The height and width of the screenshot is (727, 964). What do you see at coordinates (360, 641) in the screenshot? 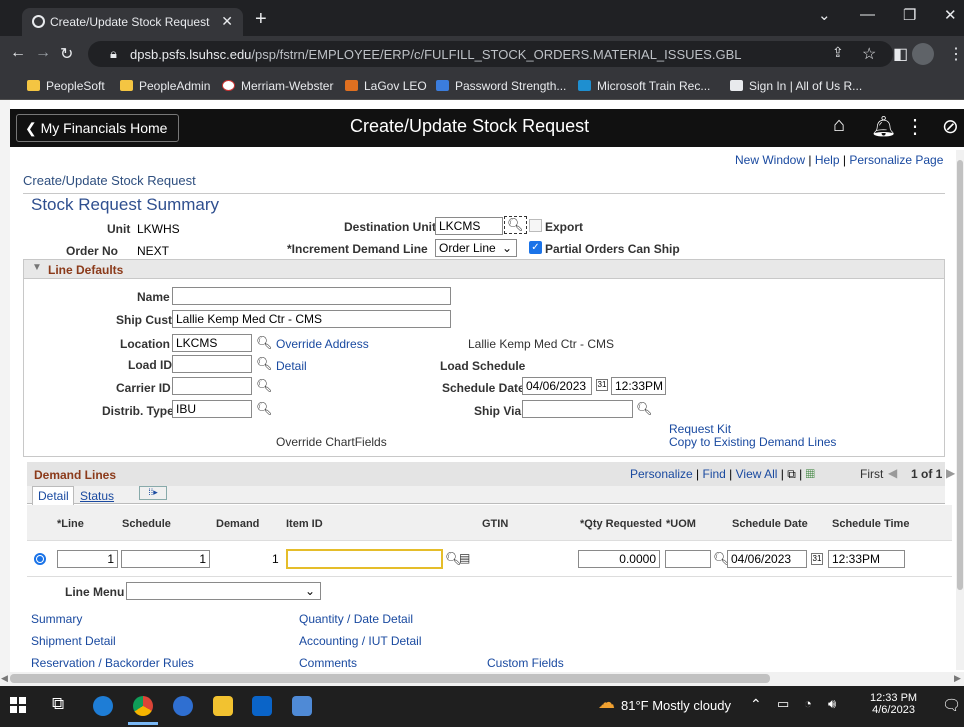
I see `accounting-link: Accounting / IUT Detail` at bounding box center [360, 641].